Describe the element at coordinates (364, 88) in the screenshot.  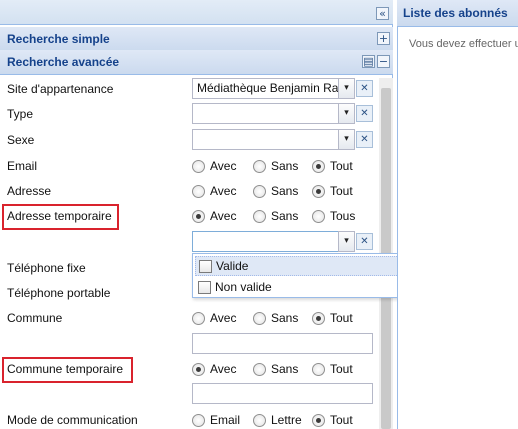
I see `site-clear-icon: ✕` at that location.